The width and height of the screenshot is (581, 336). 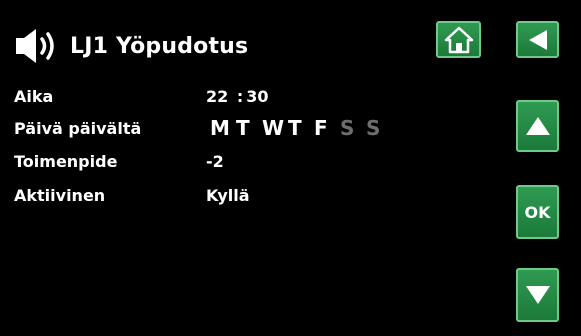 I want to click on down-arrow-icon, so click(x=538, y=295).